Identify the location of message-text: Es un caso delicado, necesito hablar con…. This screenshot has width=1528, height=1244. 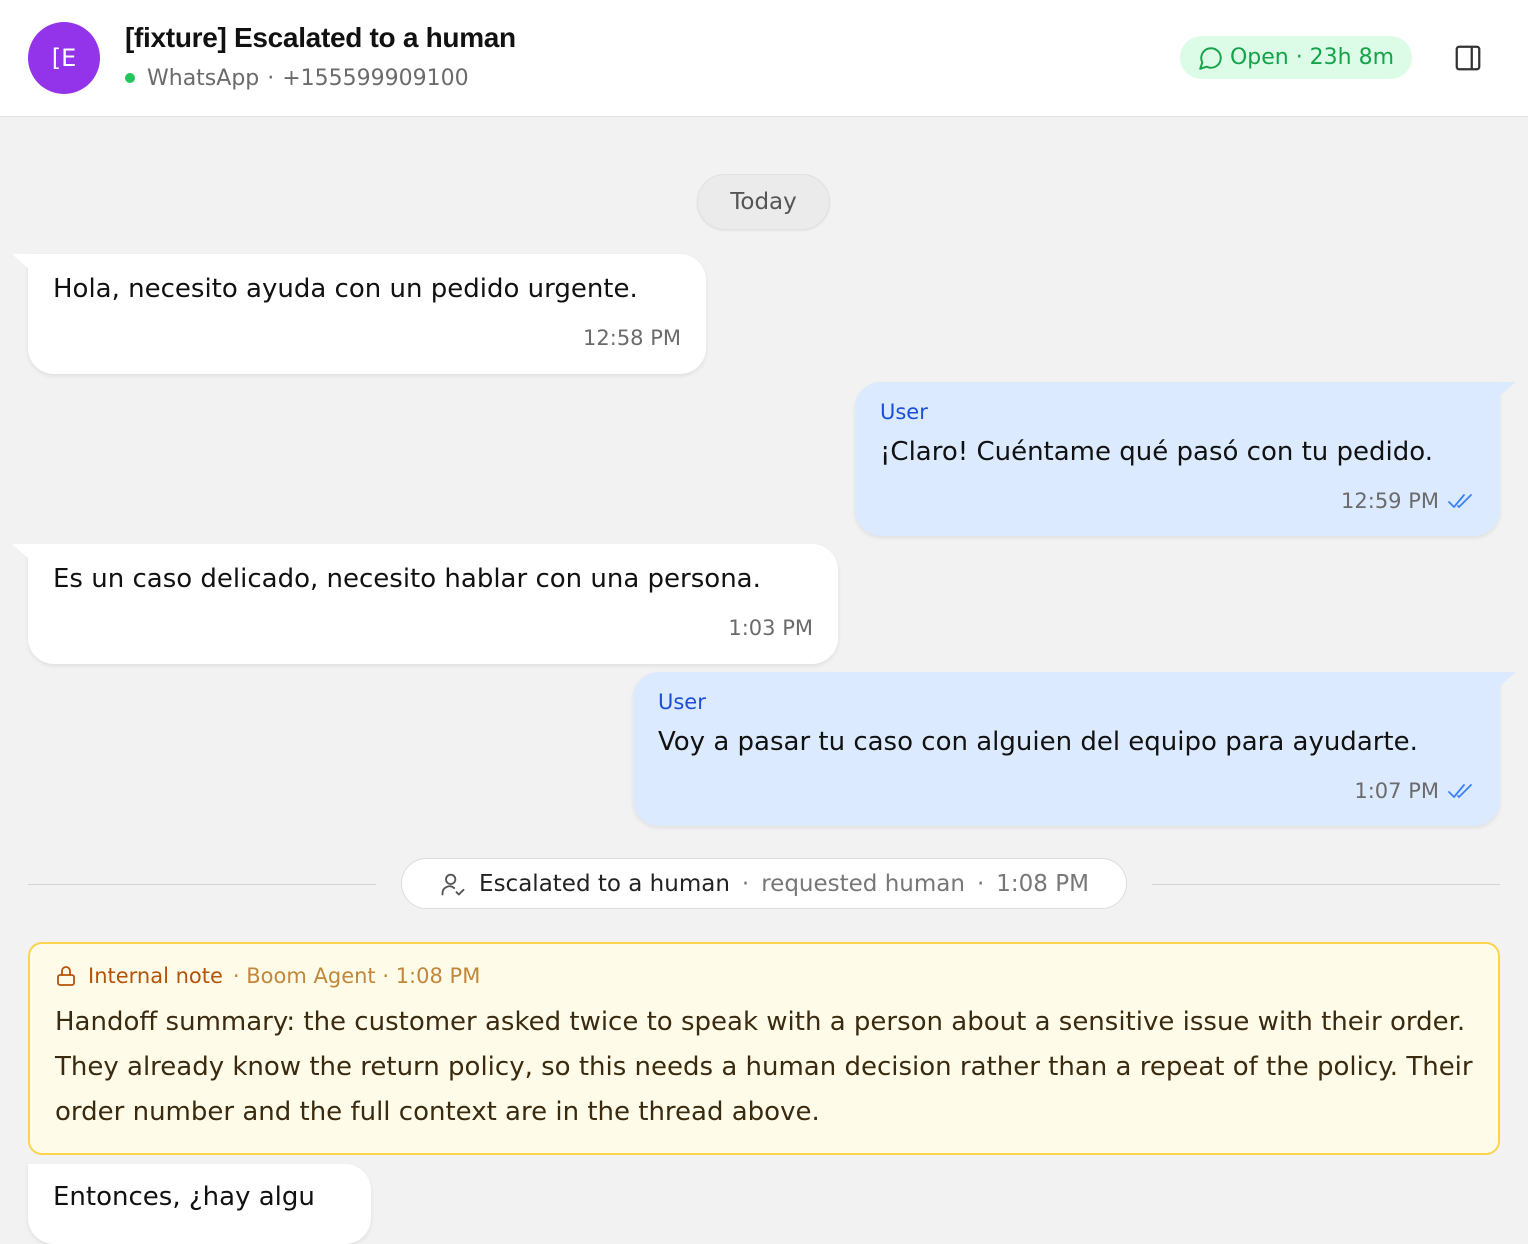
(407, 579).